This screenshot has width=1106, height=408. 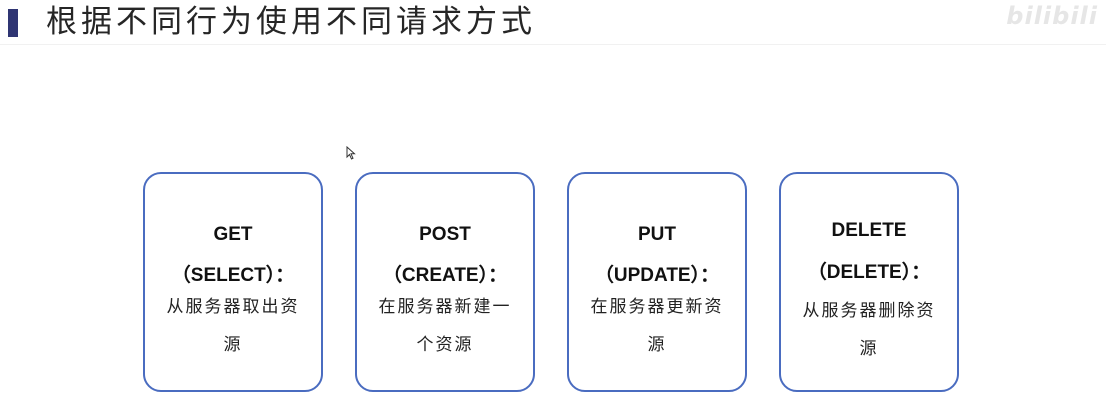 I want to click on card-put: PUT （UPDATE）： 在服务器更新资源, so click(x=657, y=282).